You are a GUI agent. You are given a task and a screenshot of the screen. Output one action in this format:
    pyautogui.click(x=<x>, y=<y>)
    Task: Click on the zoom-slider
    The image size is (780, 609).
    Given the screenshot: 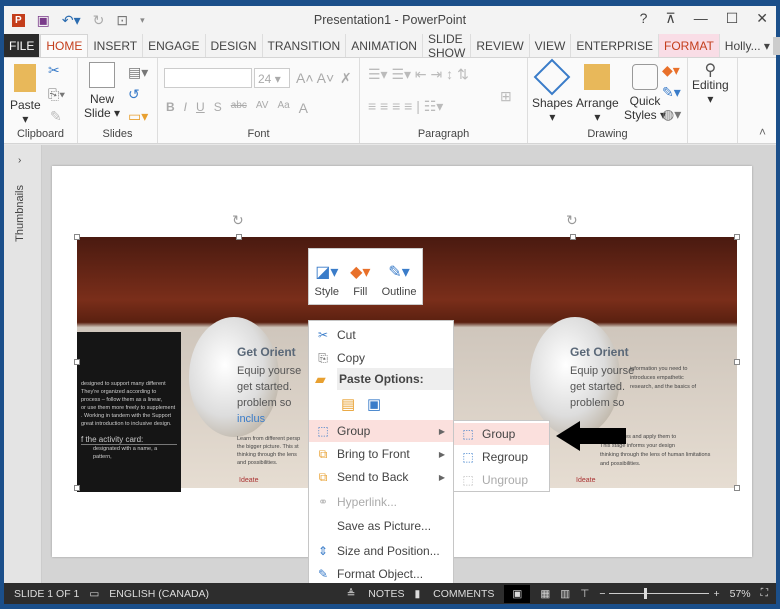 What is the action you would take?
    pyautogui.click(x=659, y=593)
    